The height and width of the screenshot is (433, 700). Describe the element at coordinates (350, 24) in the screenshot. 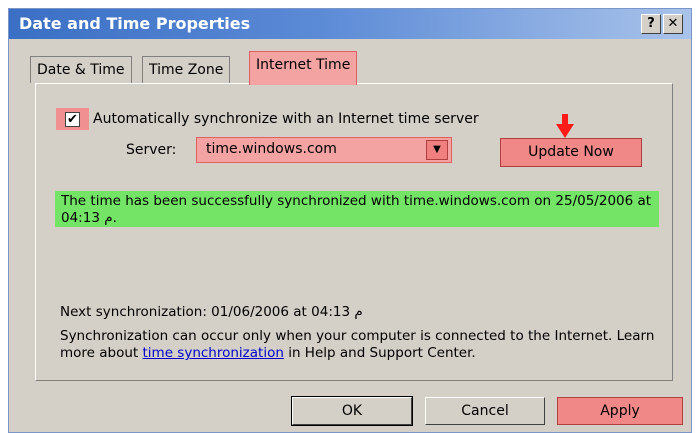

I see `title-bar: Date and Time Properties ? ✕` at that location.